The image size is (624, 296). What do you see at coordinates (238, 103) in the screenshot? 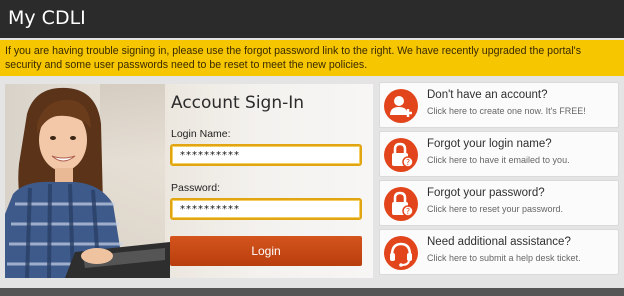
I see `sign-in-heading: Account Sign-In` at bounding box center [238, 103].